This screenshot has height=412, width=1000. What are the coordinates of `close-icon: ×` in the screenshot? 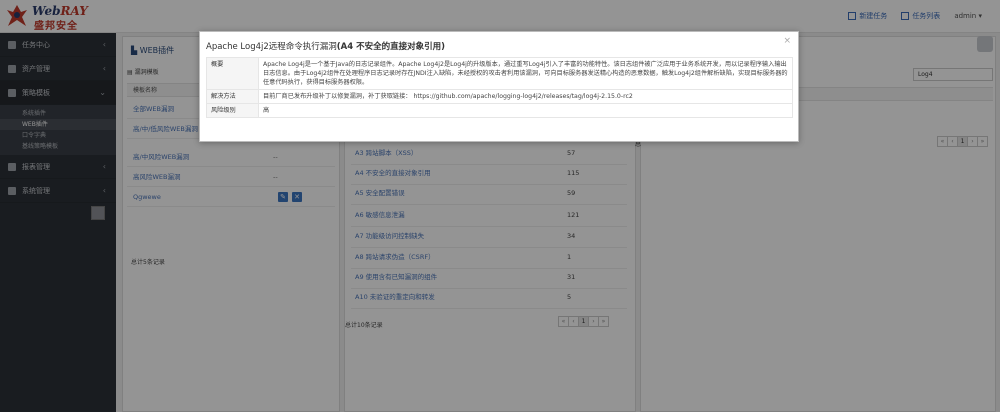 It's located at (787, 41).